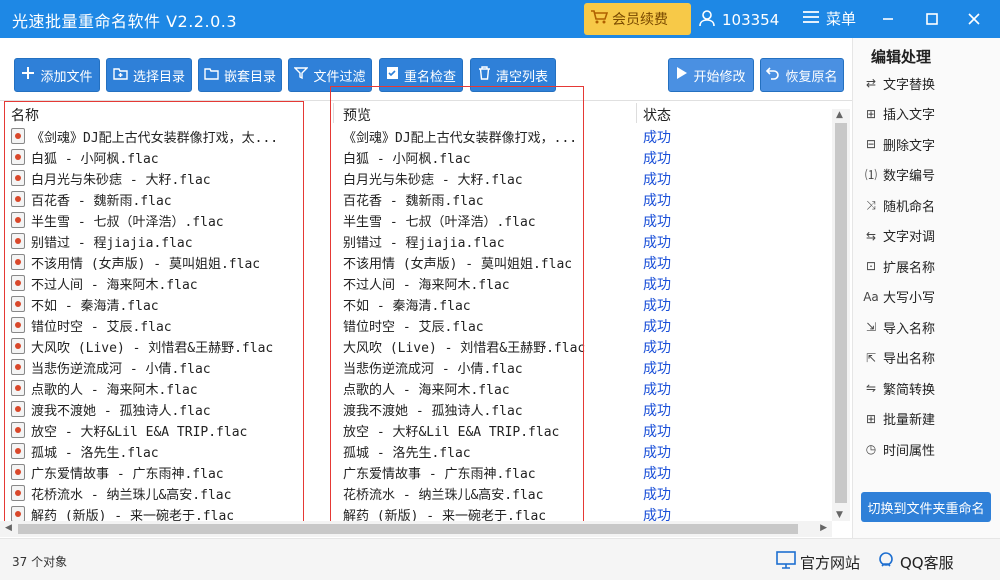  Describe the element at coordinates (928, 358) in the screenshot. I see `edit-item-export-names: ⇱ 导出名称` at that location.